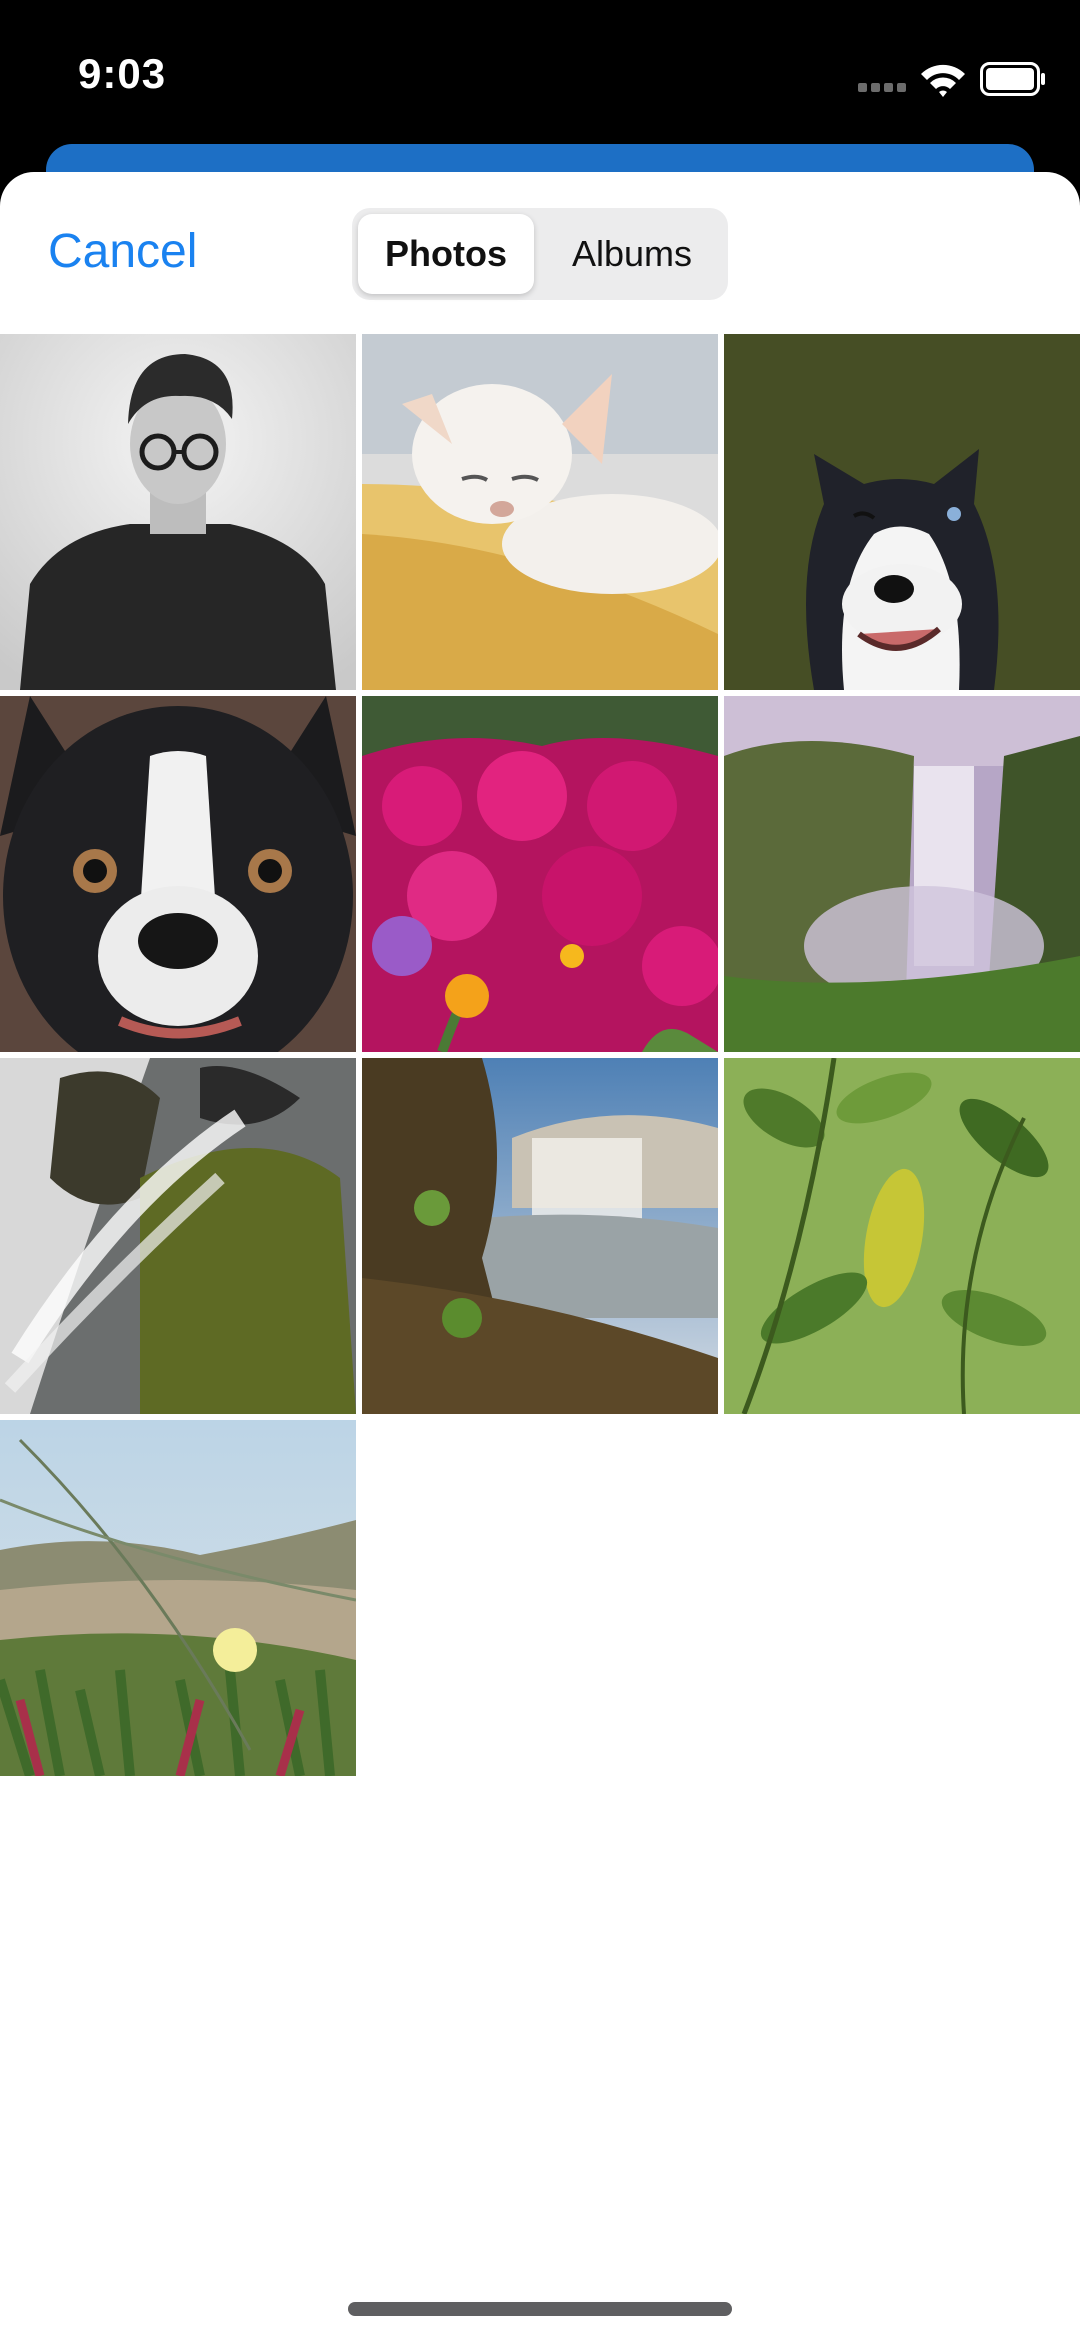 The width and height of the screenshot is (1080, 2340). I want to click on tab-albums: Albums, so click(632, 254).